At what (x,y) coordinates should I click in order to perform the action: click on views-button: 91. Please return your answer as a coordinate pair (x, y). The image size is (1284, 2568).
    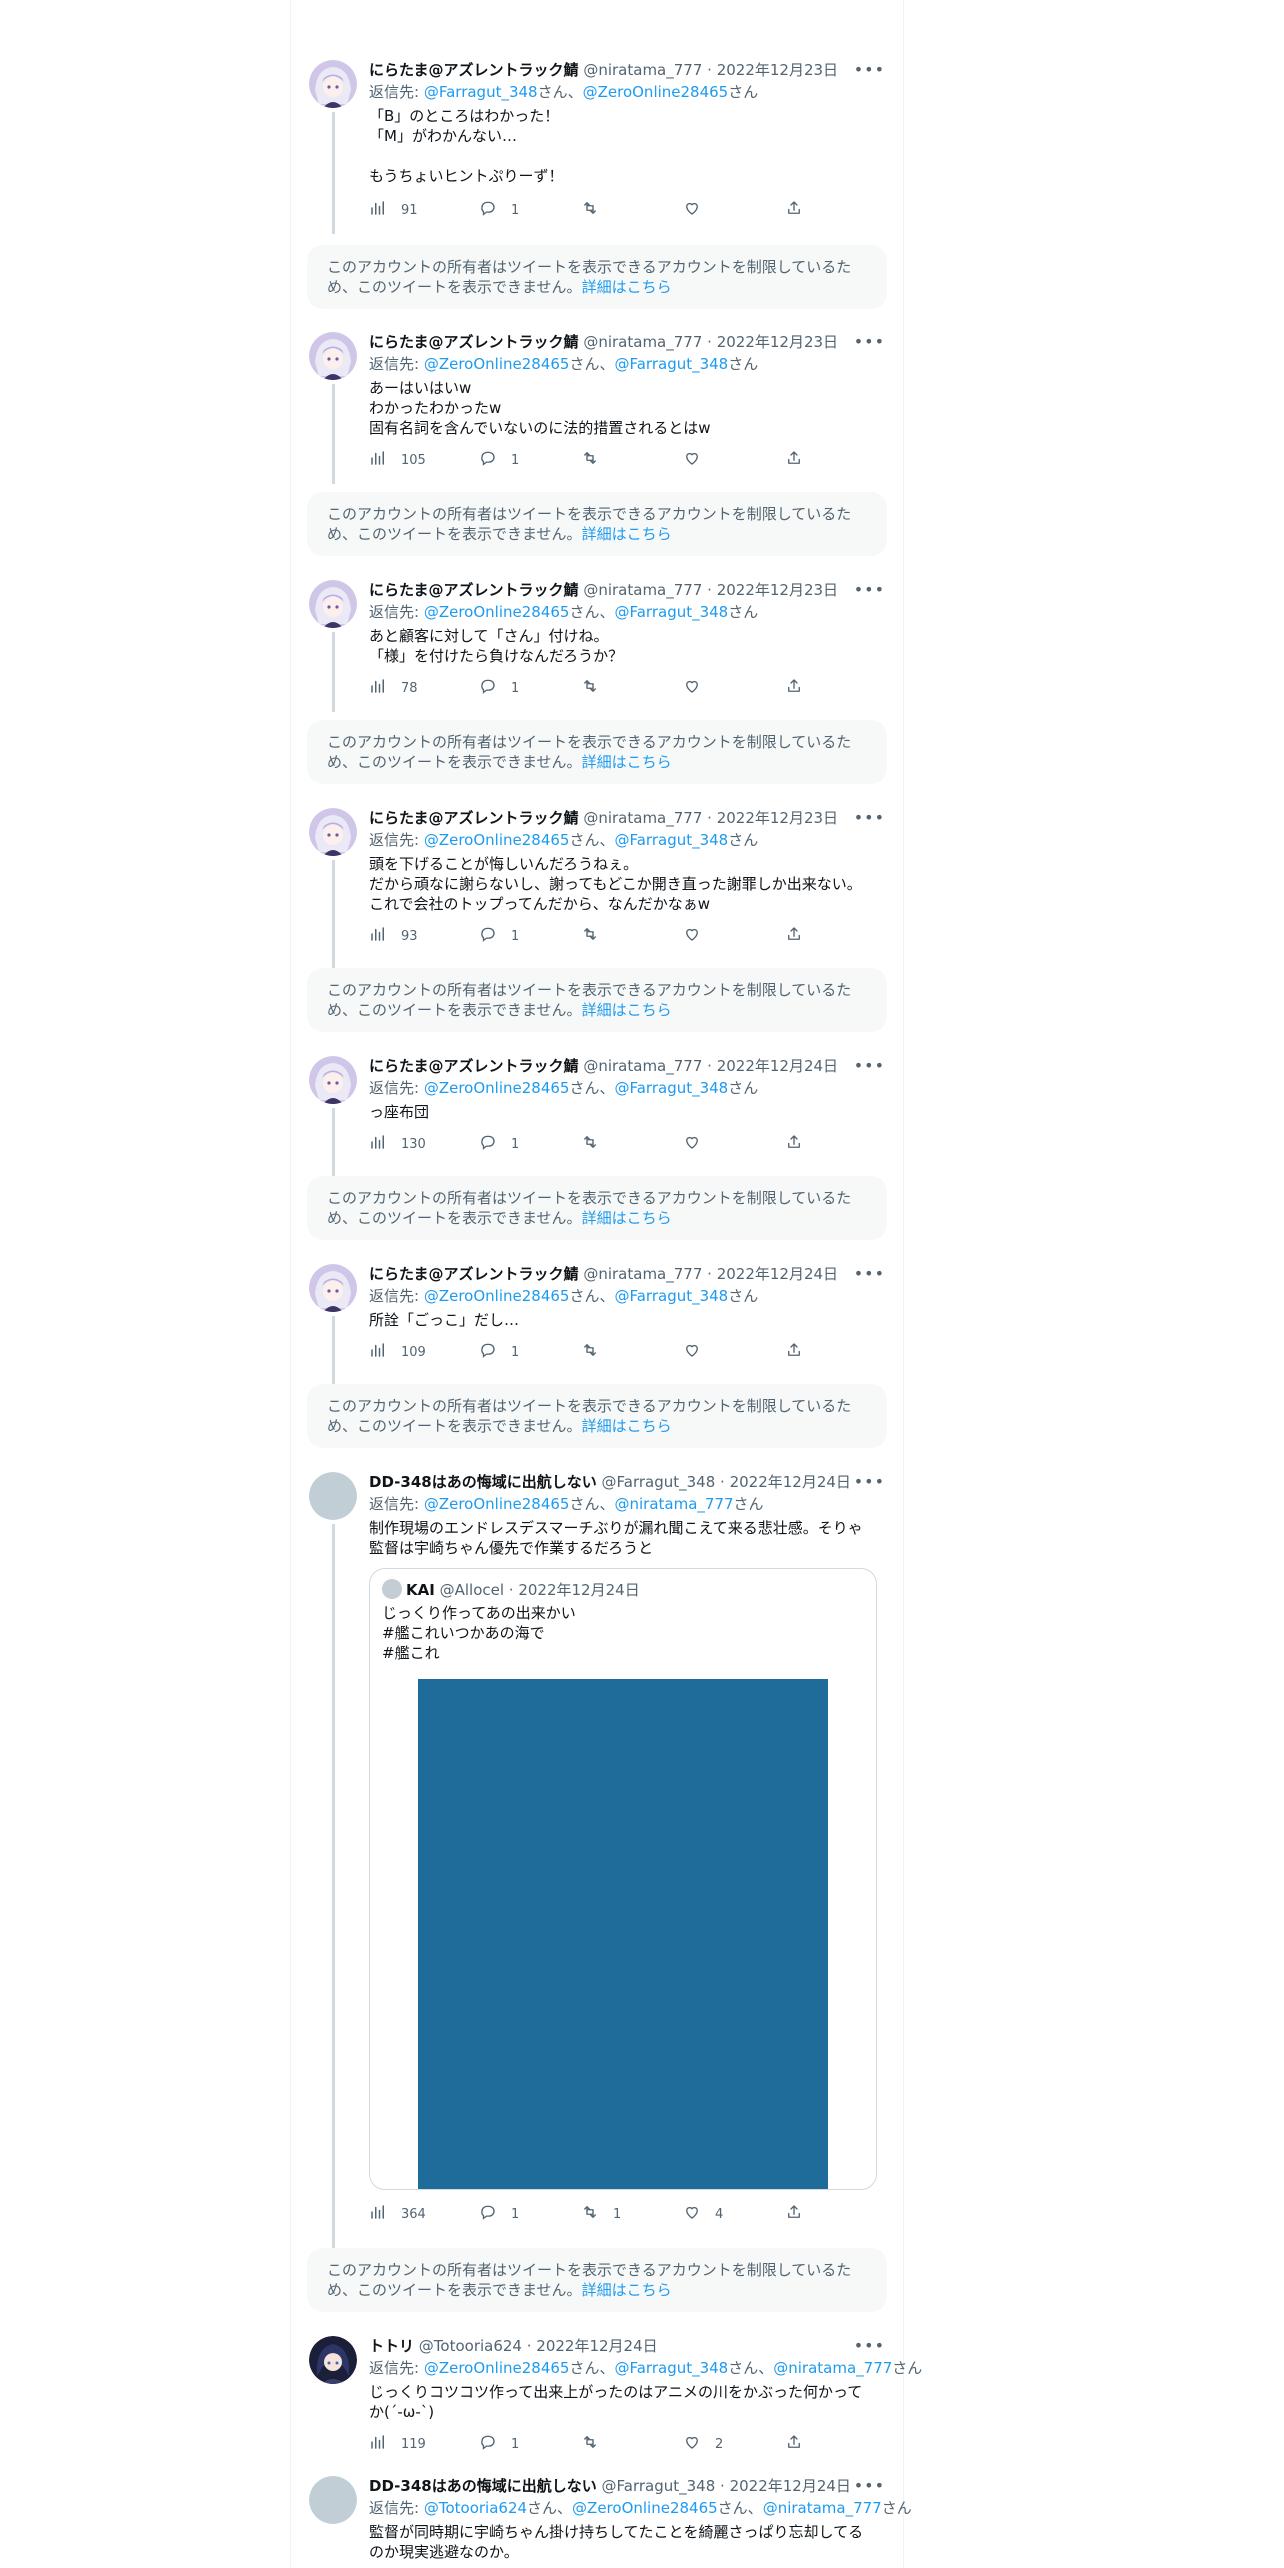
    Looking at the image, I should click on (393, 210).